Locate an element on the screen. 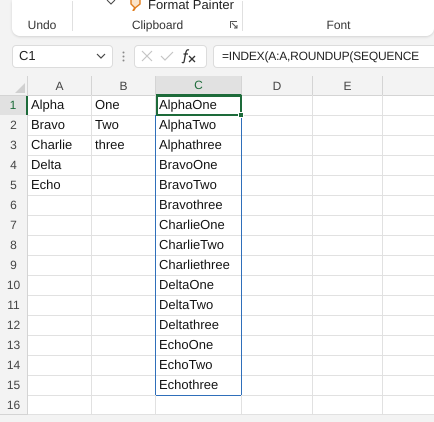 This screenshot has width=434, height=422. row-header: 10 is located at coordinates (14, 285).